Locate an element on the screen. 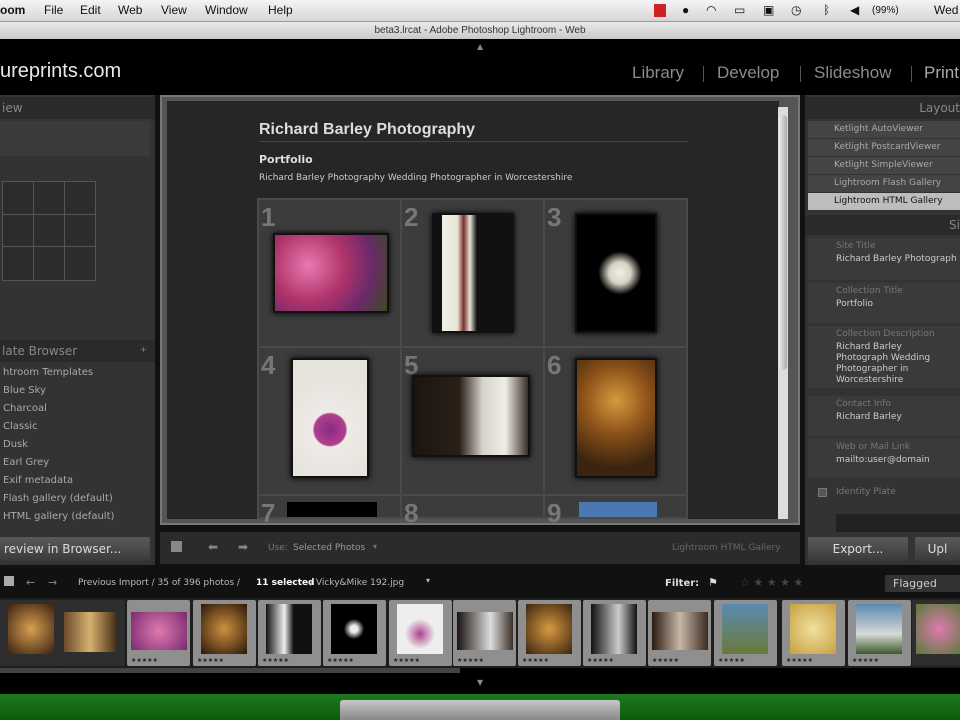  filmstrip-scrollbar is located at coordinates (230, 670).